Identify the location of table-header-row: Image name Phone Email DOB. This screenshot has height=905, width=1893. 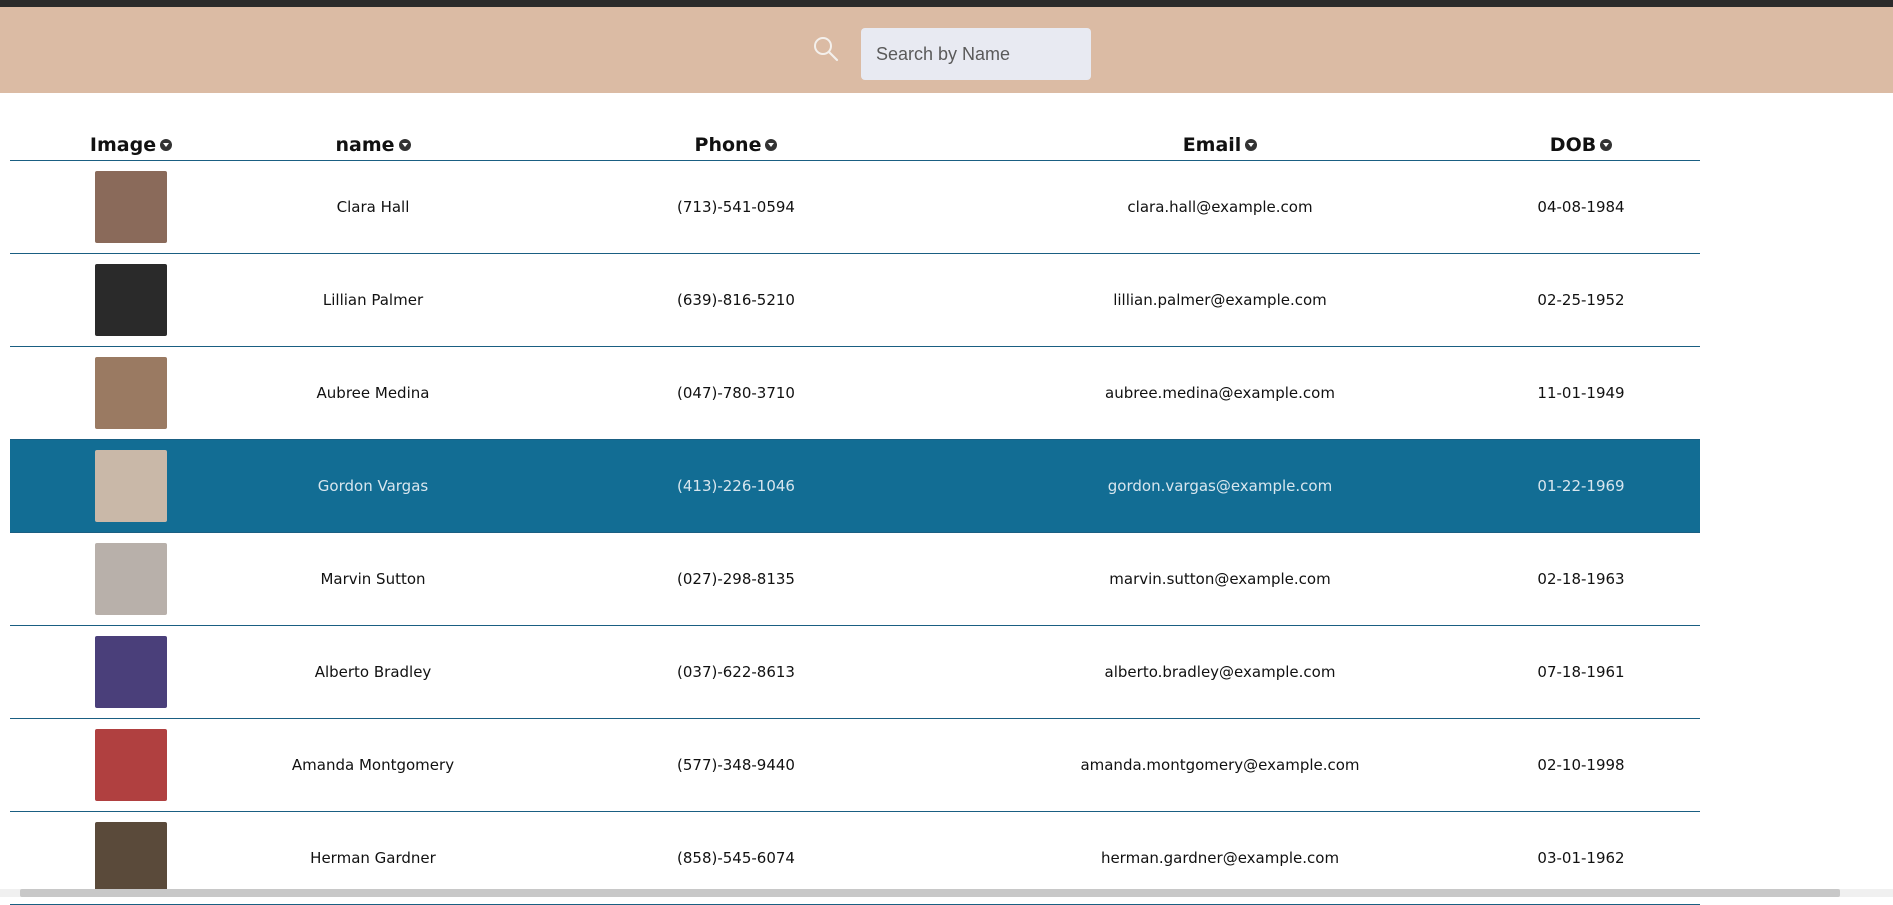
(855, 136).